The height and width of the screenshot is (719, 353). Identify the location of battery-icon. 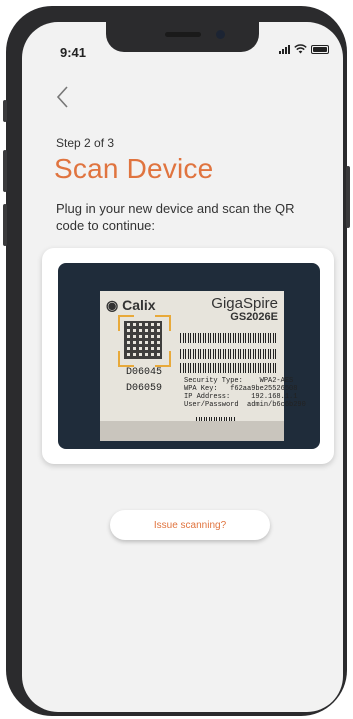
(320, 49).